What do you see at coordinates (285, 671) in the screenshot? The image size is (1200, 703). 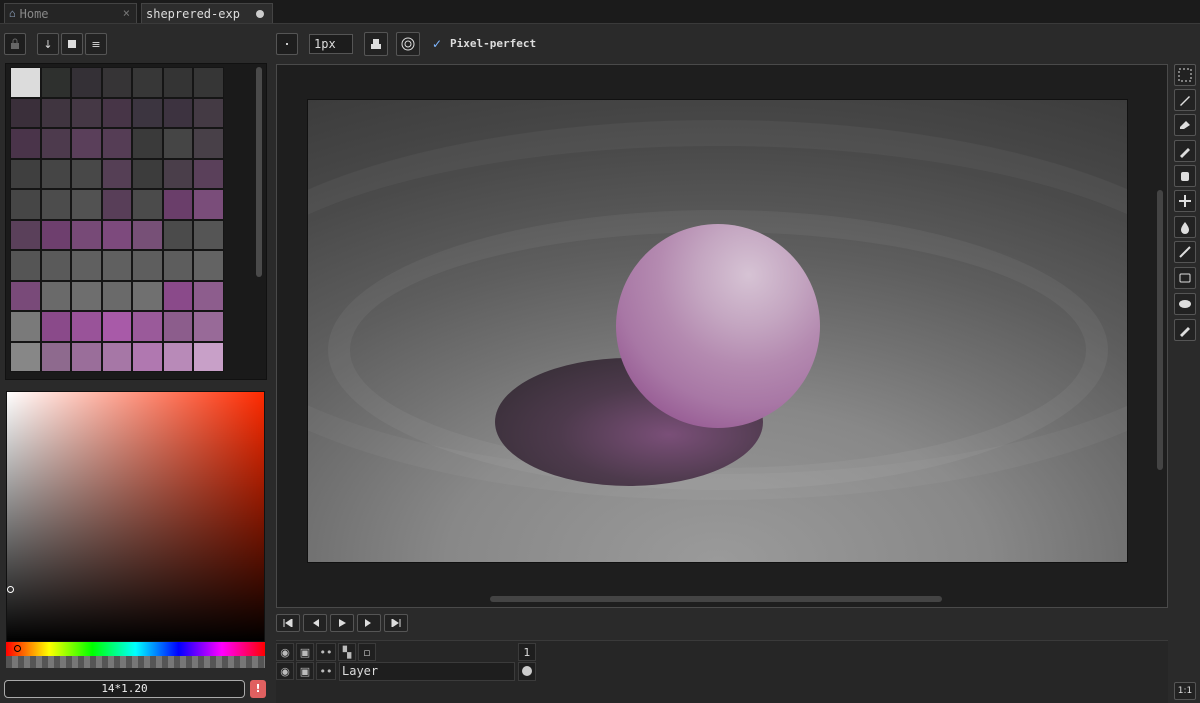 I see `layer-visibility-icon: ◉` at bounding box center [285, 671].